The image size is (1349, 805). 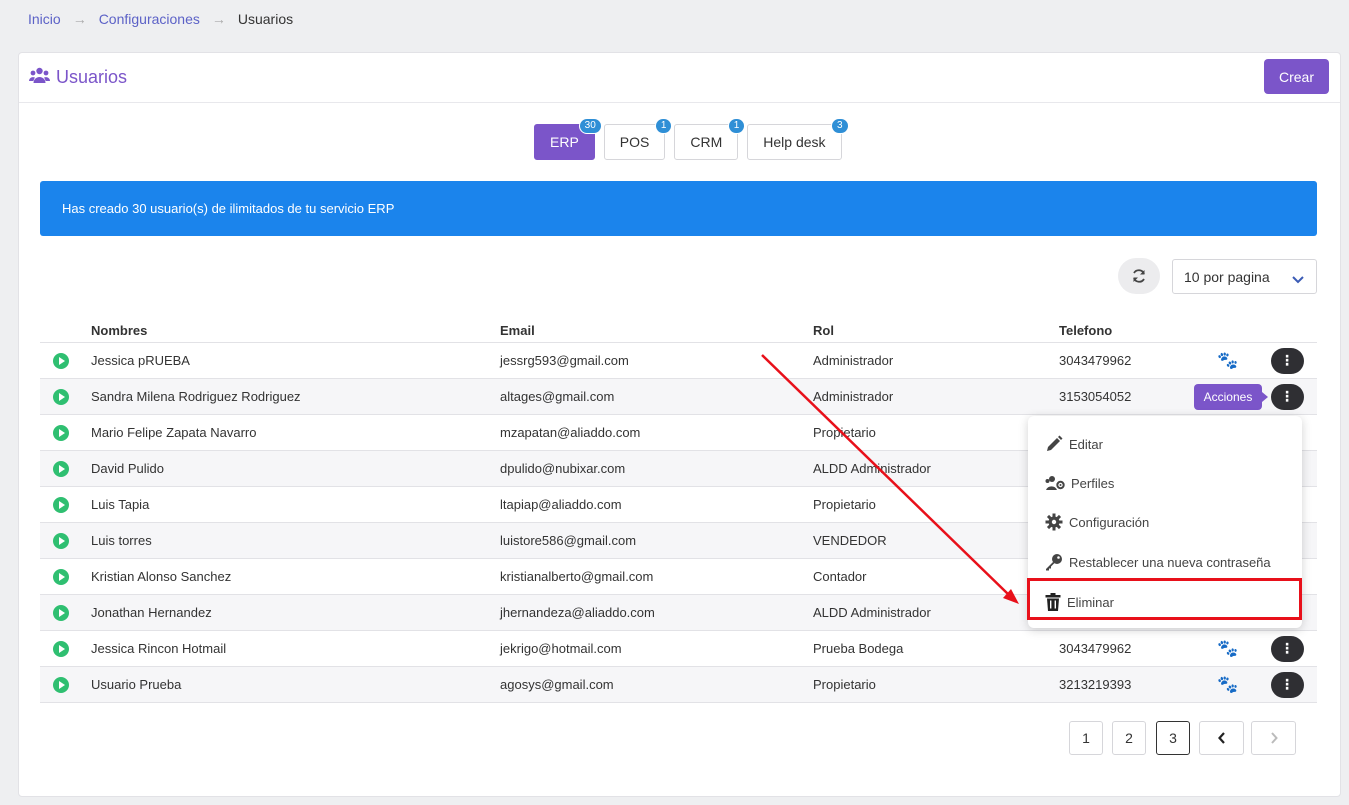 I want to click on highlight-box, so click(x=1164, y=599).